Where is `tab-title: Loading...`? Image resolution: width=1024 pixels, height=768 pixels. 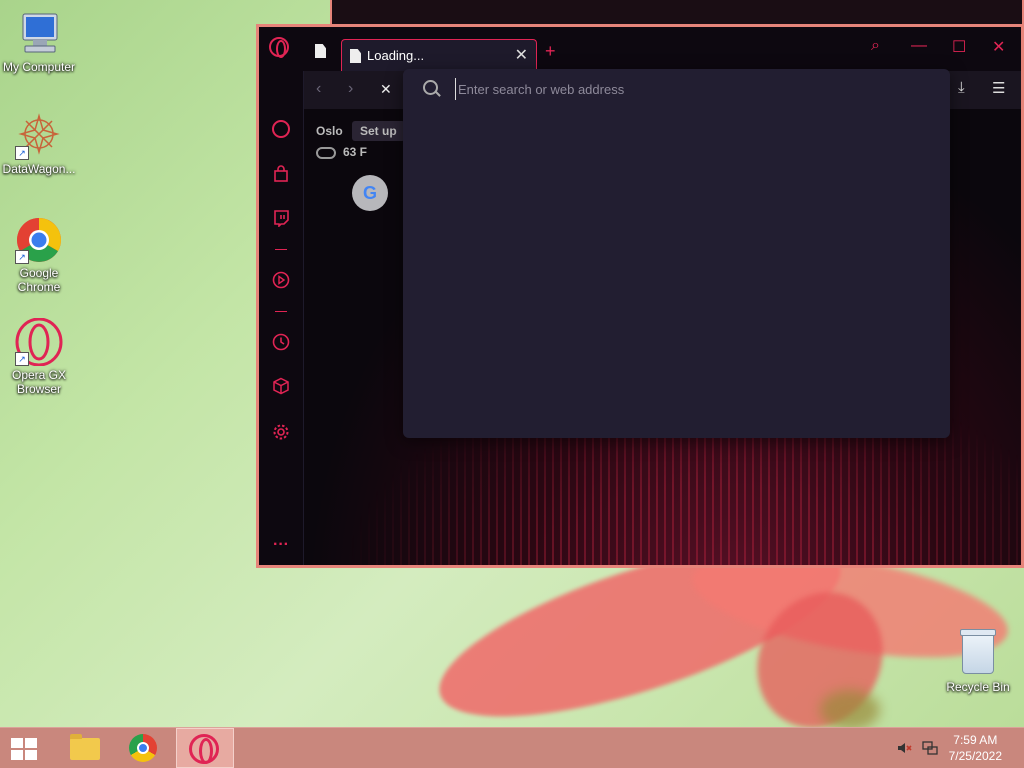 tab-title: Loading... is located at coordinates (396, 55).